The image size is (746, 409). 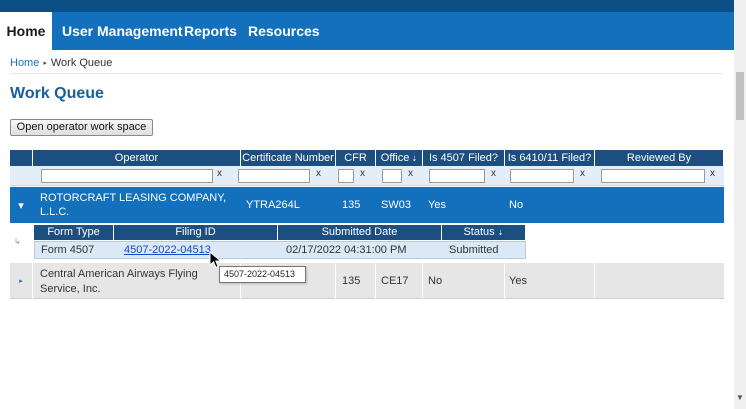 What do you see at coordinates (210, 31) in the screenshot?
I see `nav-reports: Reports` at bounding box center [210, 31].